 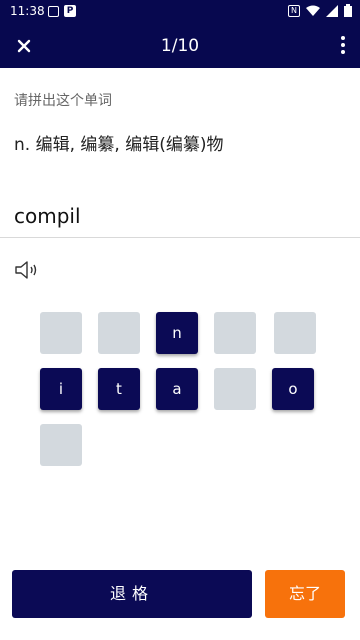 What do you see at coordinates (177, 333) in the screenshot?
I see `letter-tile: n` at bounding box center [177, 333].